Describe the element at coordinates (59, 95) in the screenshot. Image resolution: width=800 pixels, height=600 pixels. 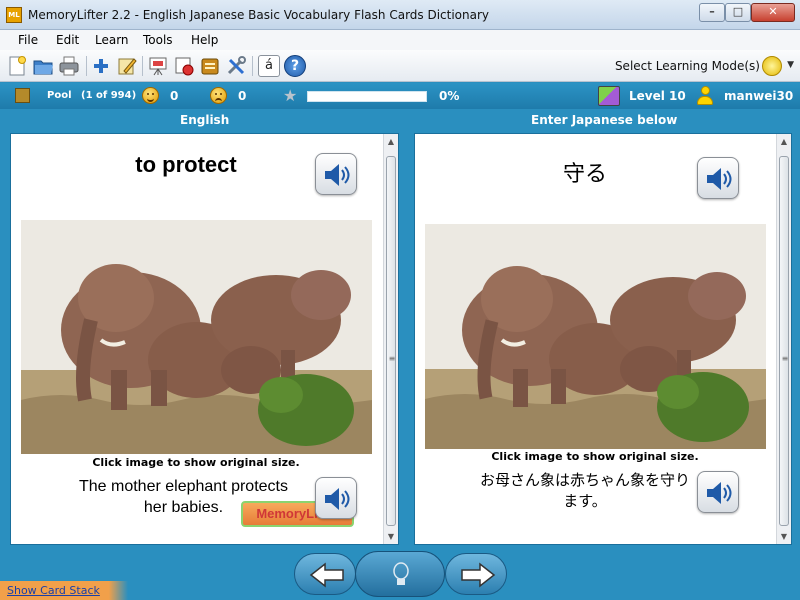
I see `pool-label: Pool` at that location.